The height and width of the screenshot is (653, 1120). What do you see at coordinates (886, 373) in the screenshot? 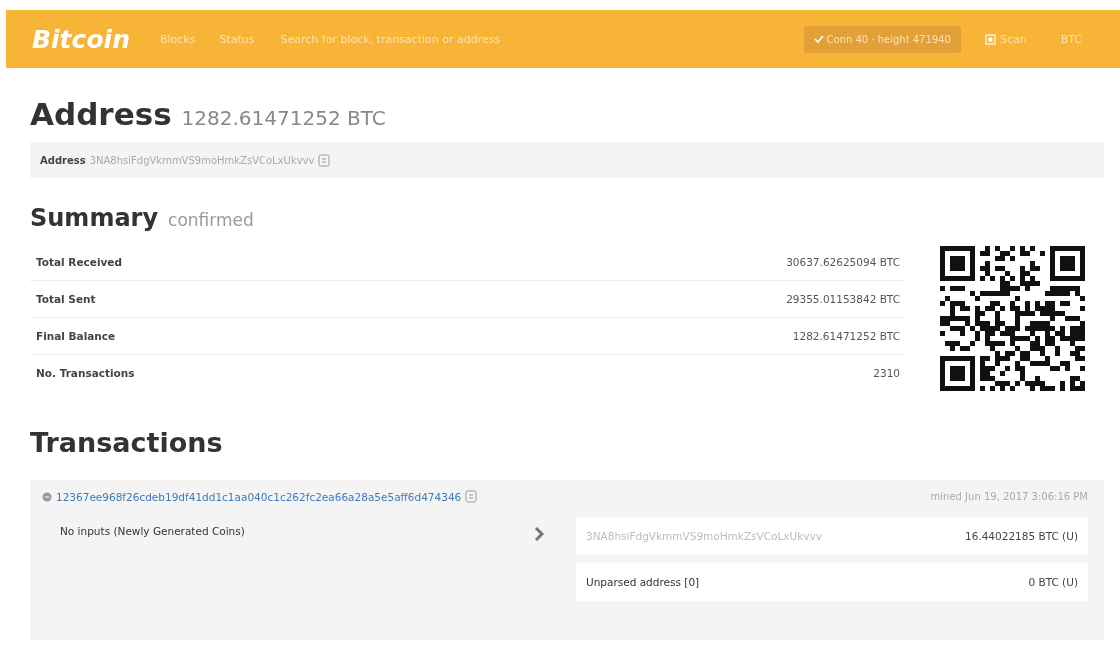
I see `table-cell: 2310` at bounding box center [886, 373].